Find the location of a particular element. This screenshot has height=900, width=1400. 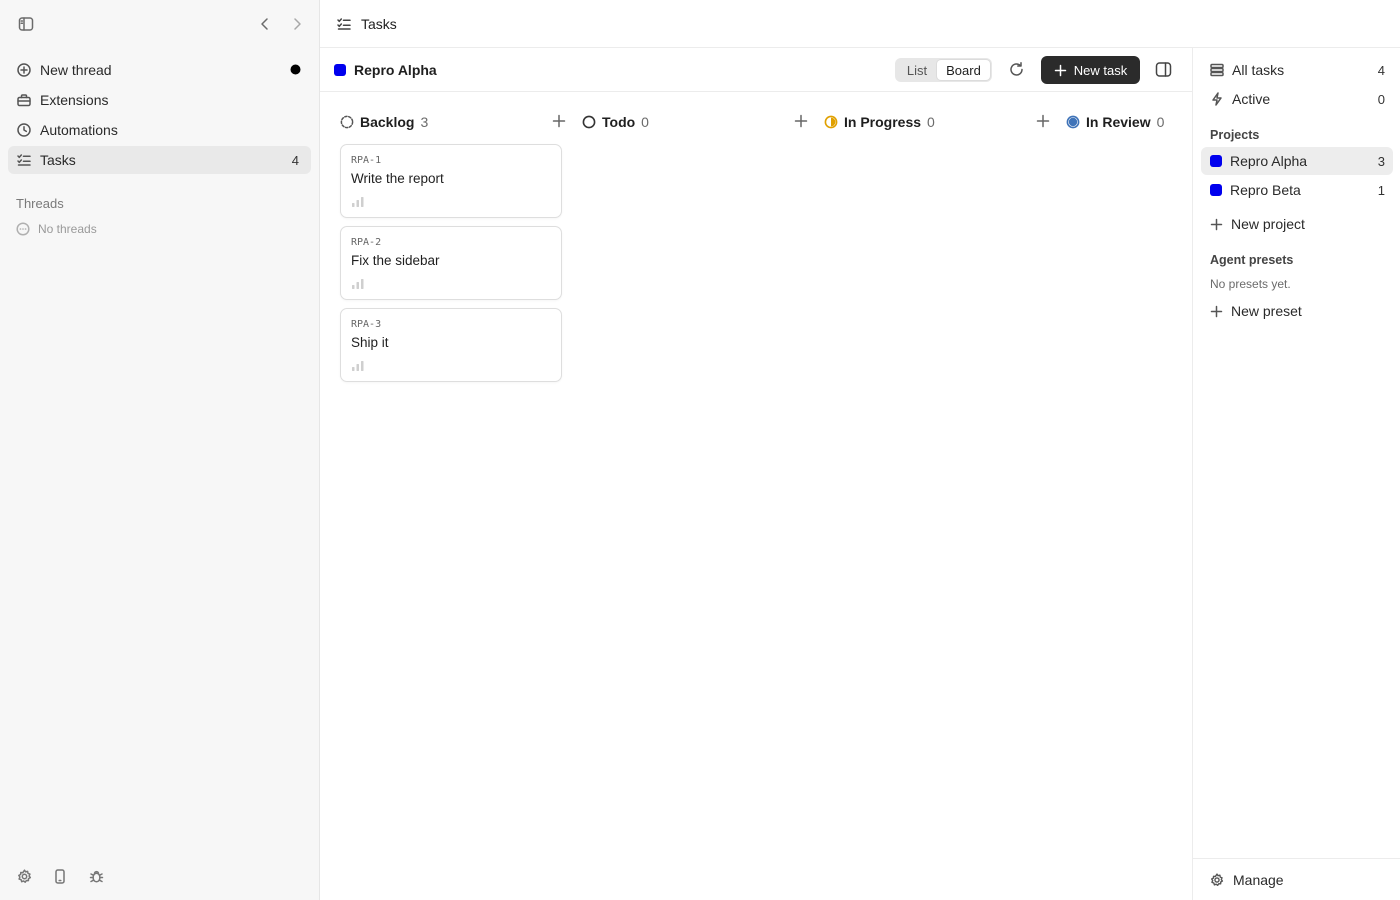

no-threads-placeholder: No threads is located at coordinates (56, 229).